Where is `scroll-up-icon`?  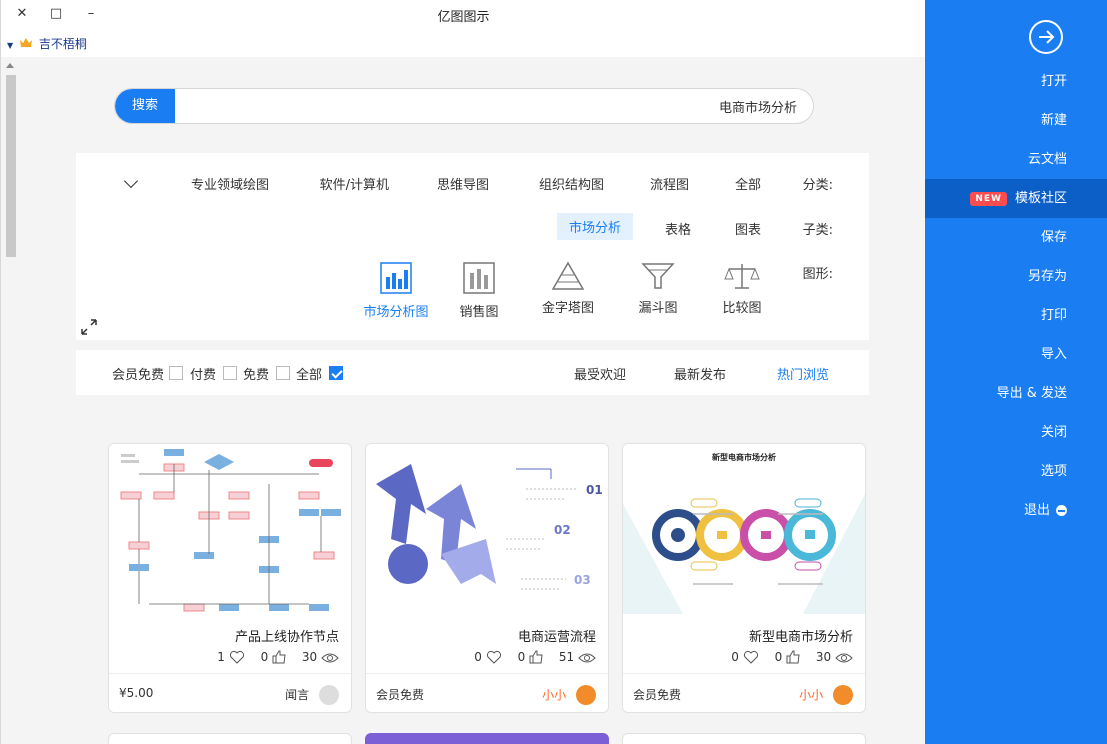
scroll-up-icon is located at coordinates (10, 65).